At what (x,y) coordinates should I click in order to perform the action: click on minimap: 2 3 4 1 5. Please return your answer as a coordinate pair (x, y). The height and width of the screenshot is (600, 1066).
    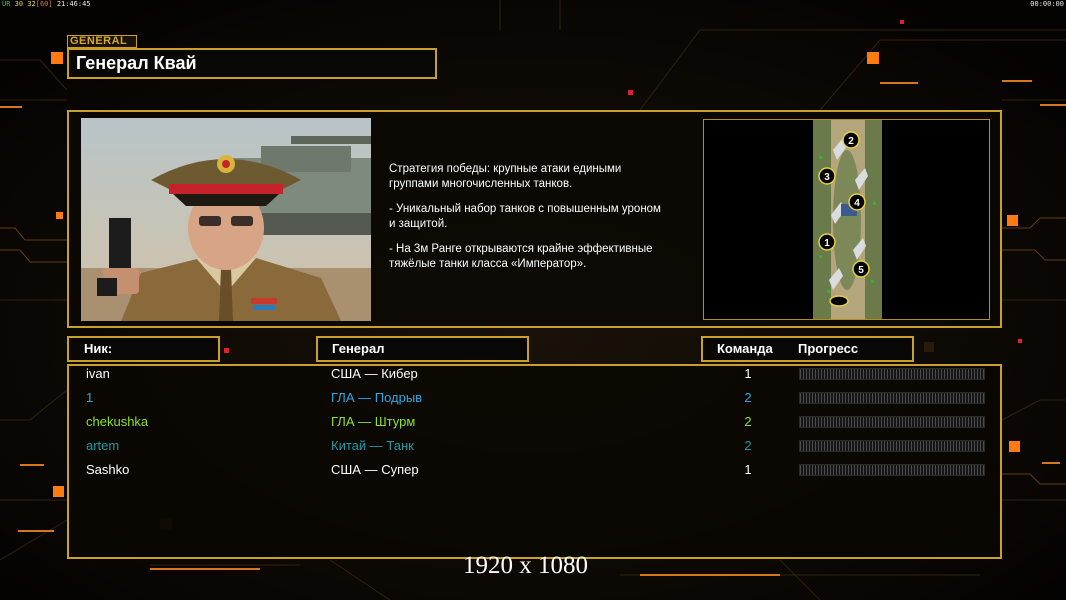
    Looking at the image, I should click on (847, 219).